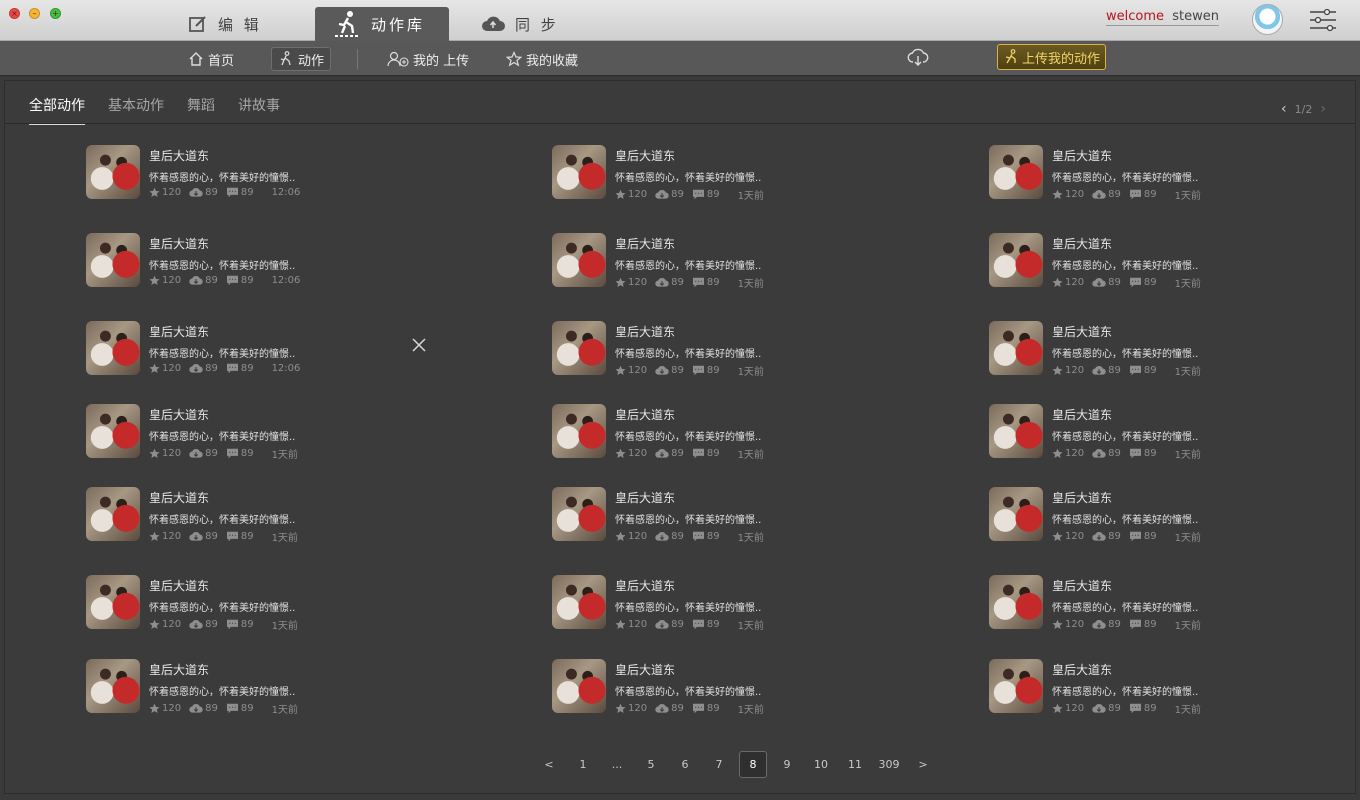  I want to click on action-time: 12:06, so click(286, 192).